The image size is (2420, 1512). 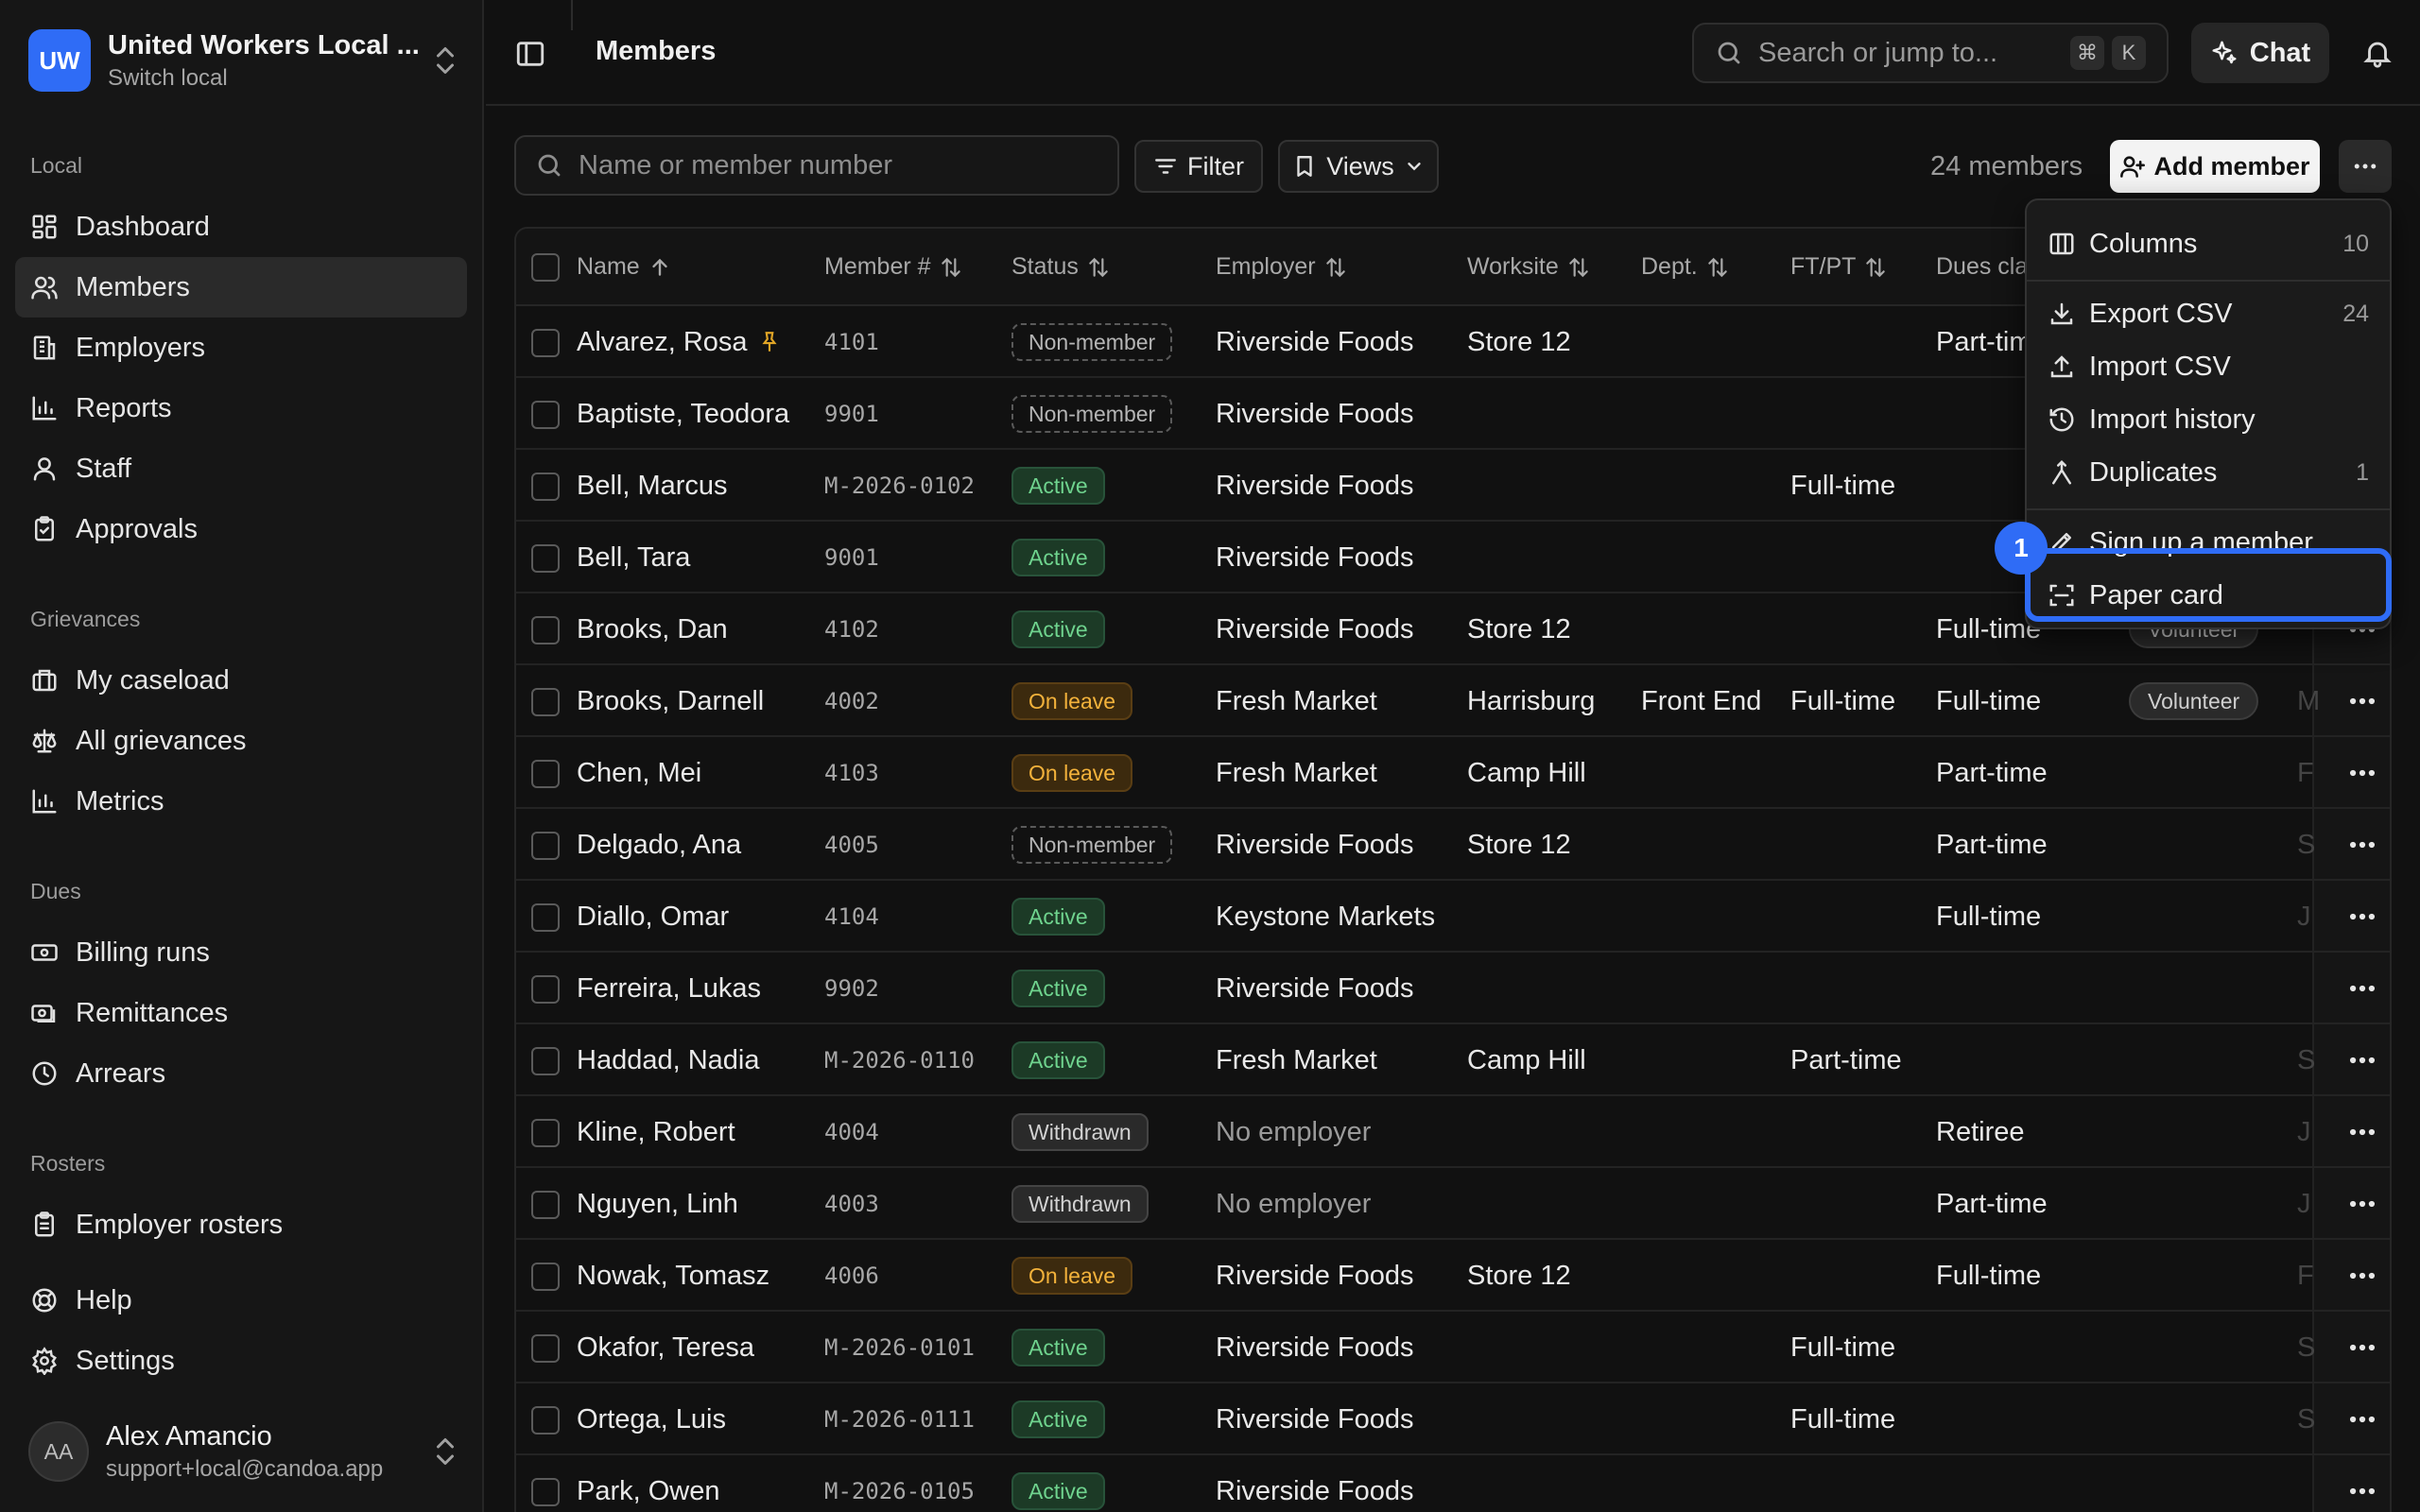 I want to click on sidebar-item-help: Help, so click(x=241, y=1300).